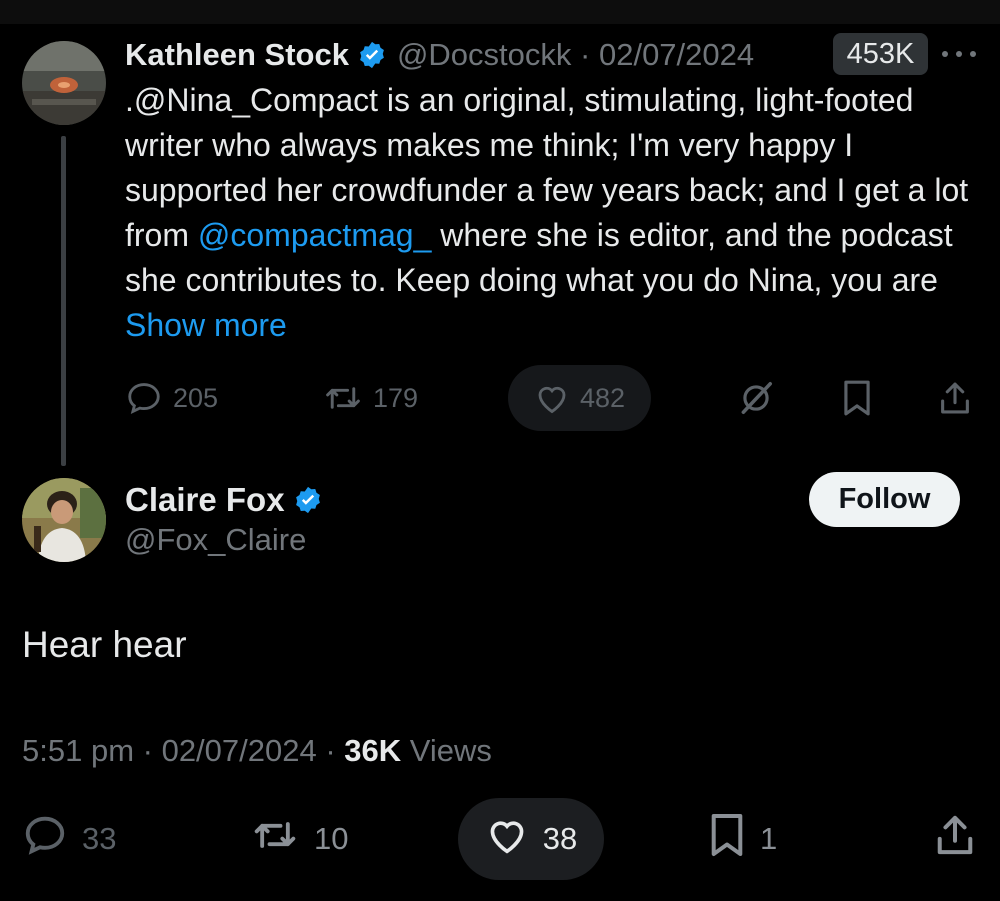 The image size is (1000, 901). I want to click on more-options-icon, so click(959, 54).